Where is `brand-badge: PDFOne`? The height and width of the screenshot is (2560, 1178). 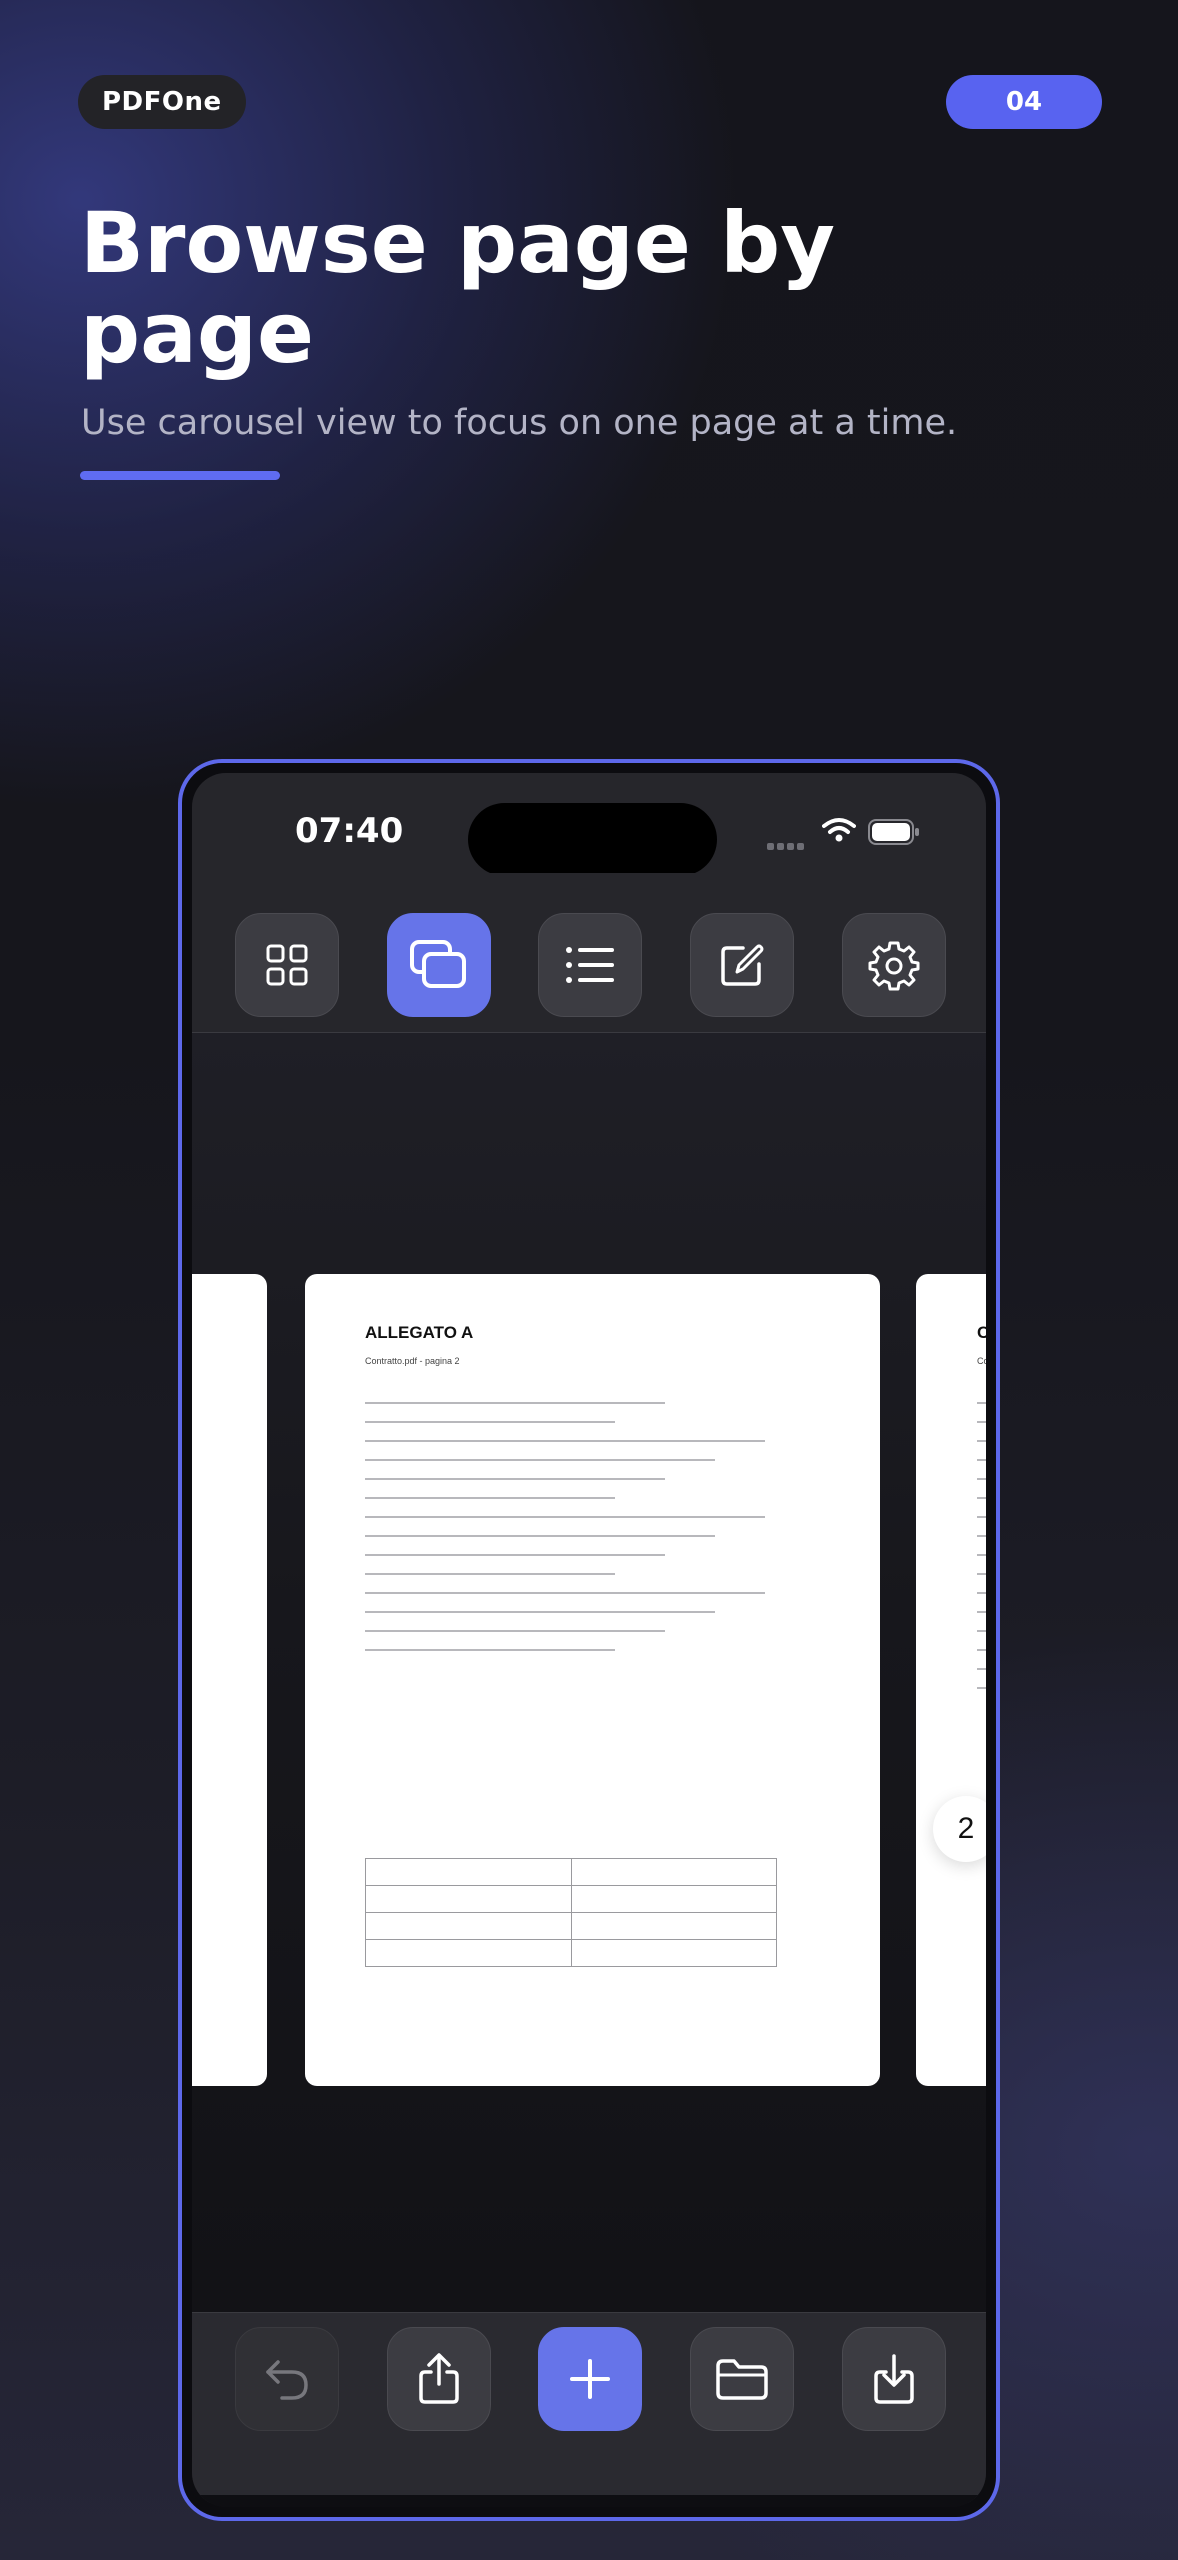
brand-badge: PDFOne is located at coordinates (162, 102).